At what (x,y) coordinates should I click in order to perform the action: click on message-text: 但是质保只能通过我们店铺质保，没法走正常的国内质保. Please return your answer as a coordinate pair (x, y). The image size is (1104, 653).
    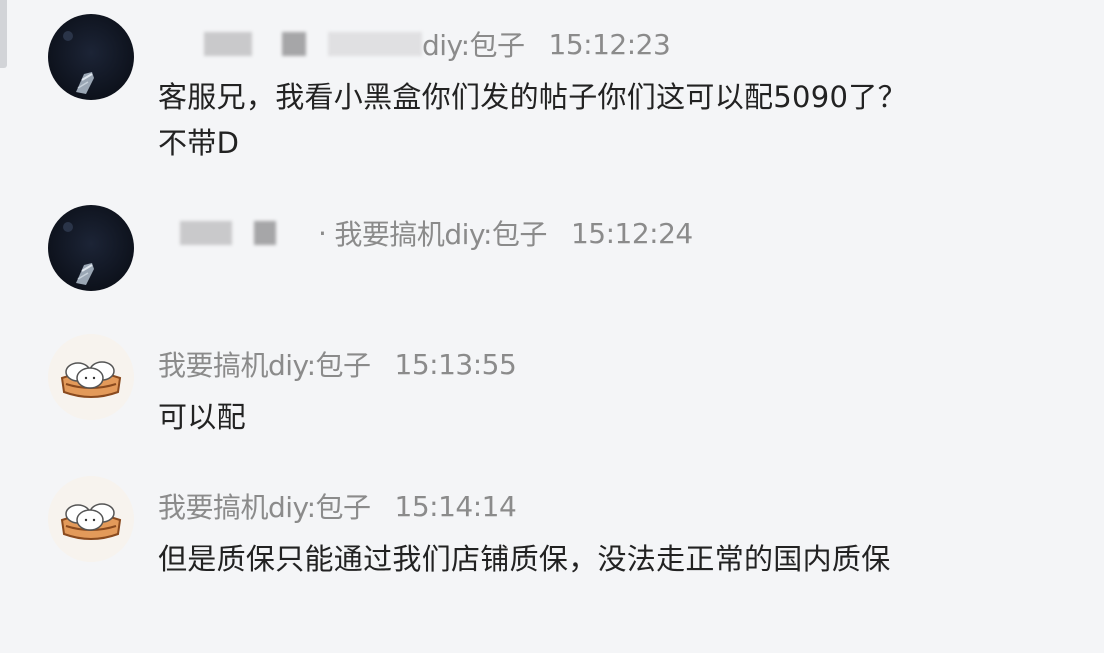
    Looking at the image, I should click on (524, 559).